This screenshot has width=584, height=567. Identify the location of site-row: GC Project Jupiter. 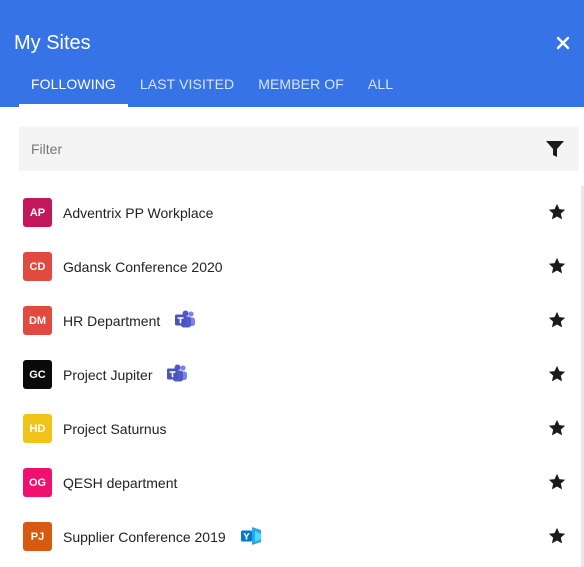
(292, 375).